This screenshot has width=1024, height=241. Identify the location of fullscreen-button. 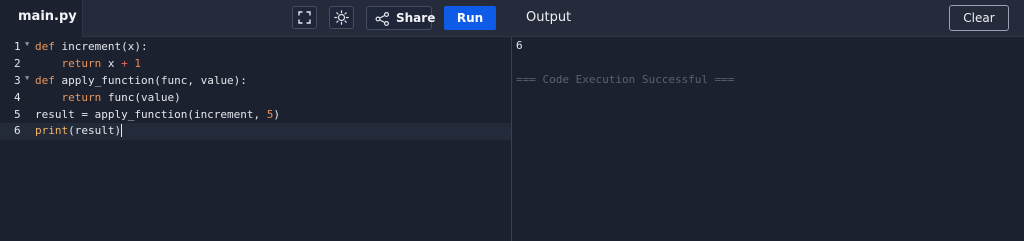
(304, 17).